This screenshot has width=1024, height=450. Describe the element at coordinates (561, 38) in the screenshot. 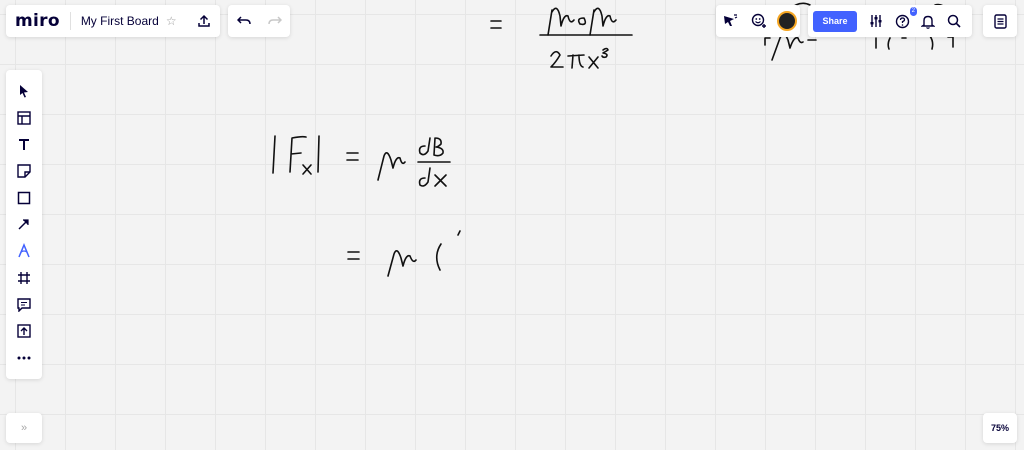

I see `ink-stroke-group-top-equation` at that location.